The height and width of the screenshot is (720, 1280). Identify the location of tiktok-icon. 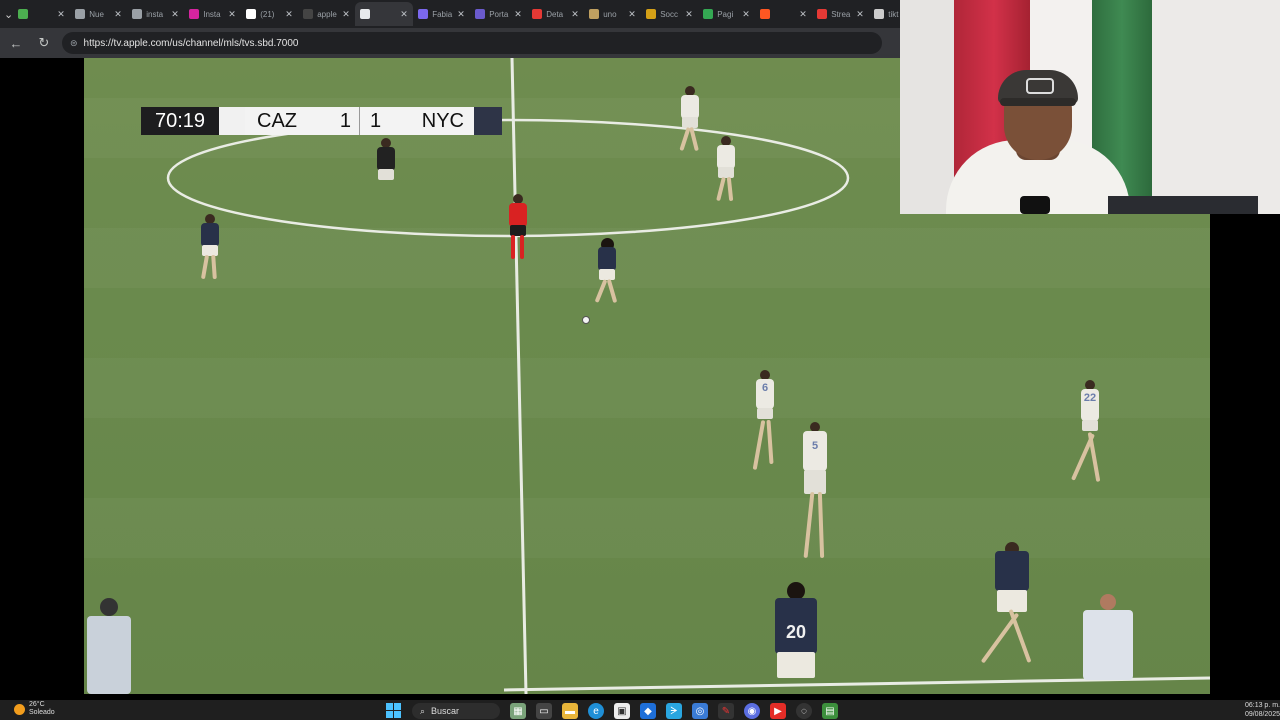
(879, 14).